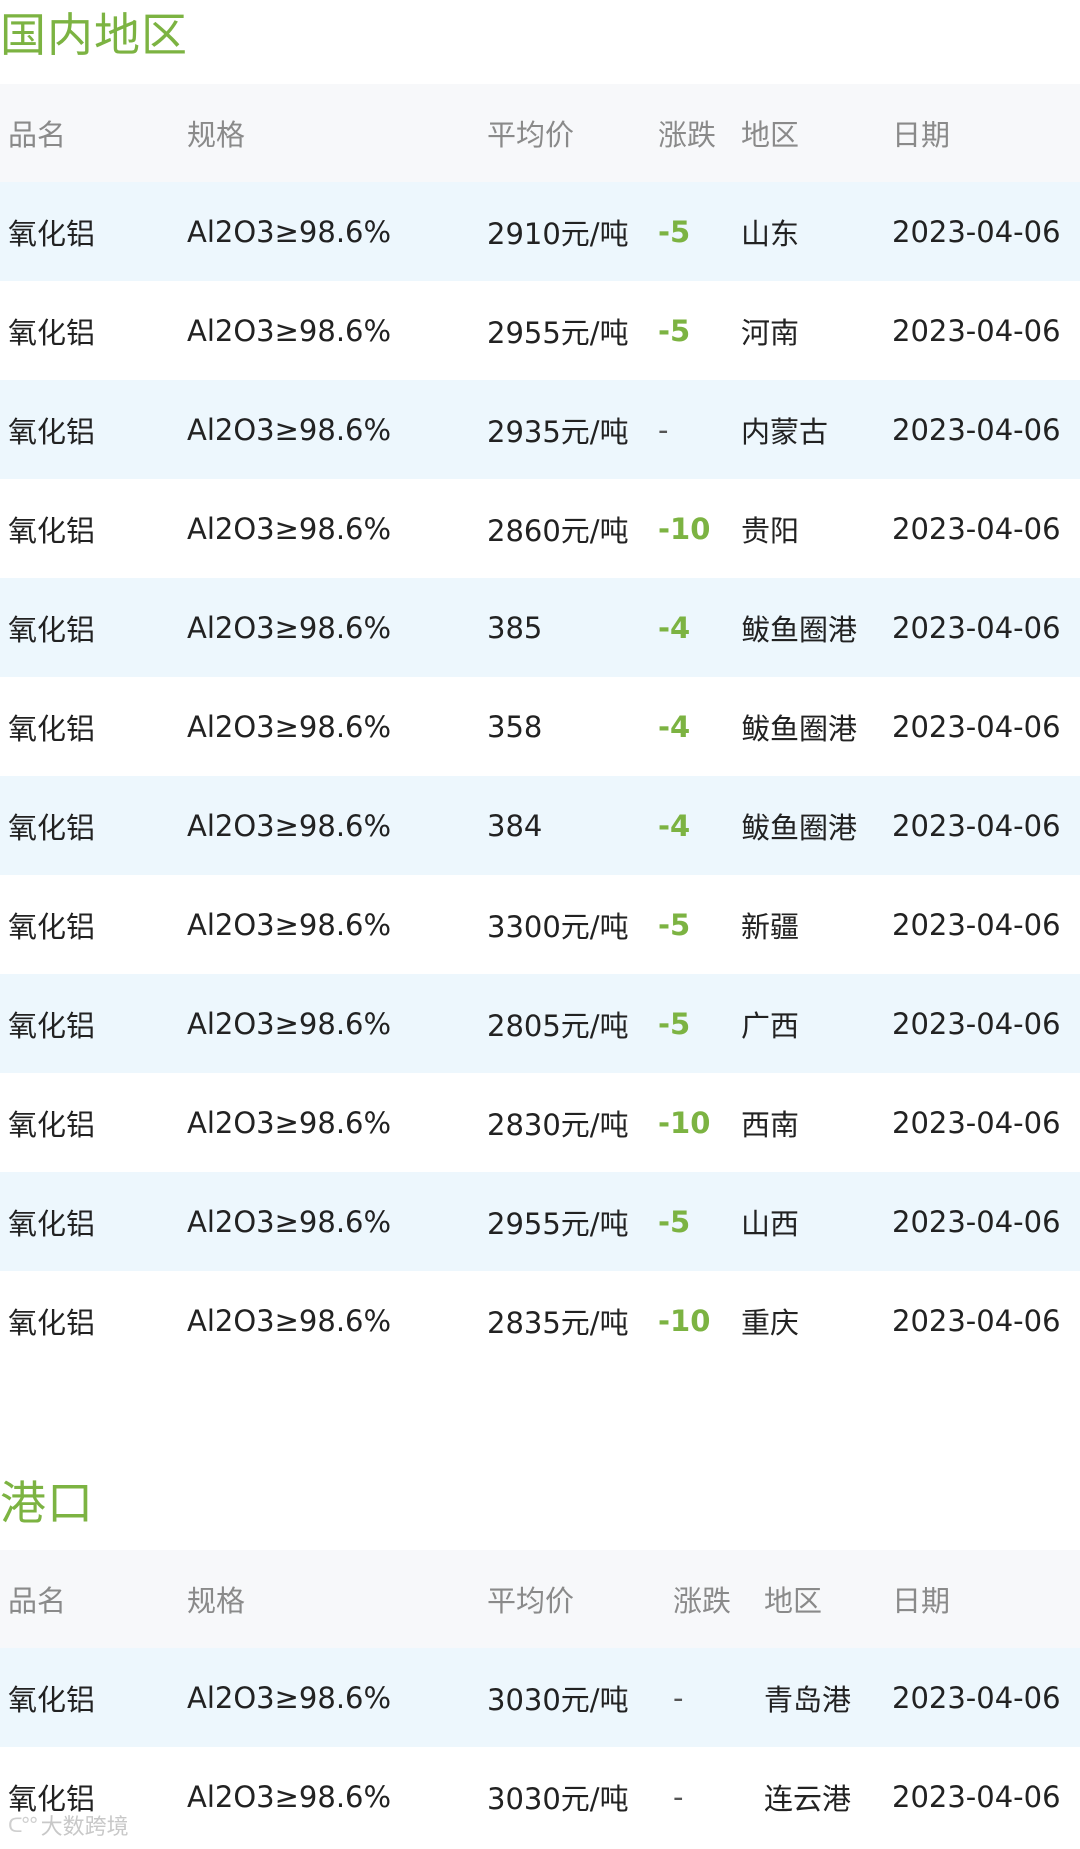 The width and height of the screenshot is (1080, 1849). Describe the element at coordinates (808, 1798) in the screenshot. I see `region-cell: 连云港` at that location.